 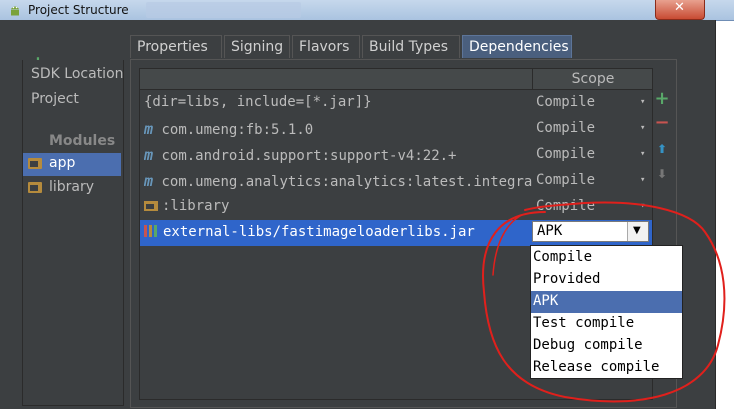 I want to click on scope-column-header: Scope, so click(x=592, y=79).